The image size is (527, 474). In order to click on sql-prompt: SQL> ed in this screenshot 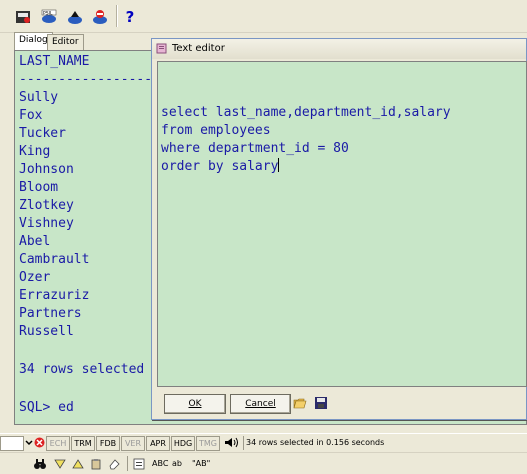, I will do `click(46, 407)`.